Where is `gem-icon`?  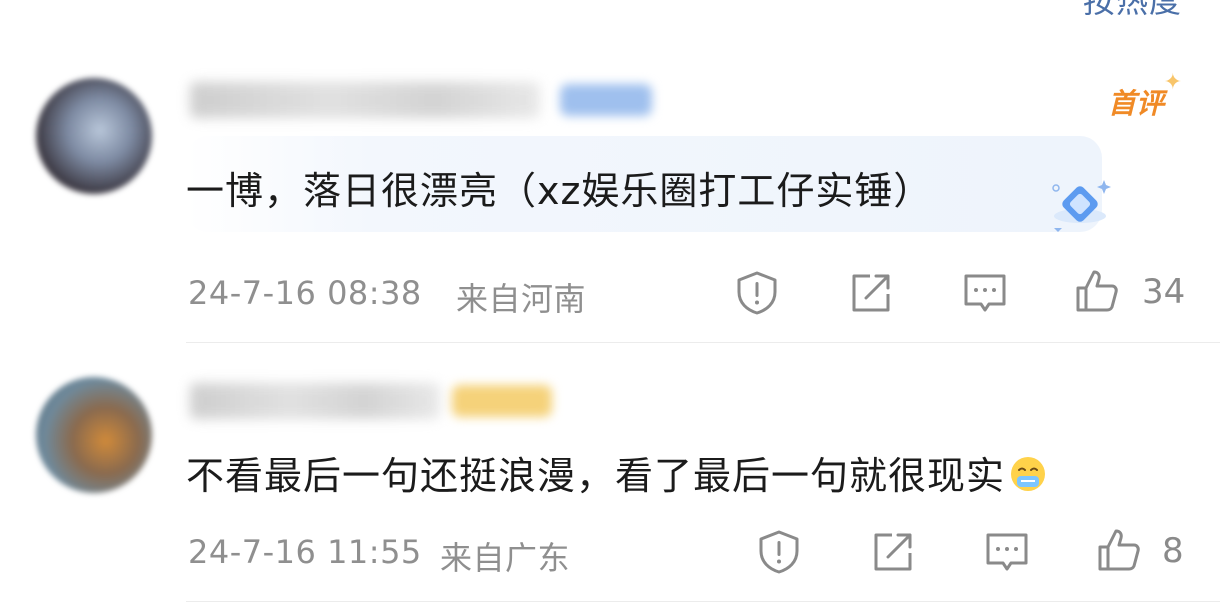
gem-icon is located at coordinates (1081, 206).